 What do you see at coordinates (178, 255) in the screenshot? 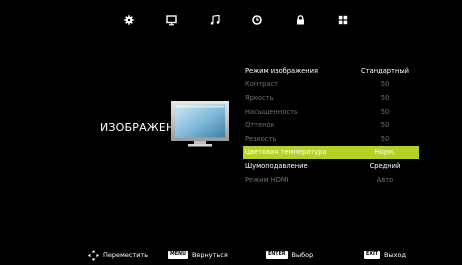
I see `menu-key-badge: MENU` at bounding box center [178, 255].